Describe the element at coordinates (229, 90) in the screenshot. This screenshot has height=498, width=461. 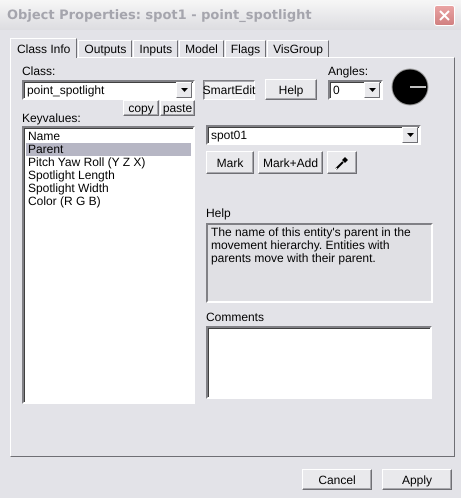
I see `smartedit-button: SmartEdit` at that location.